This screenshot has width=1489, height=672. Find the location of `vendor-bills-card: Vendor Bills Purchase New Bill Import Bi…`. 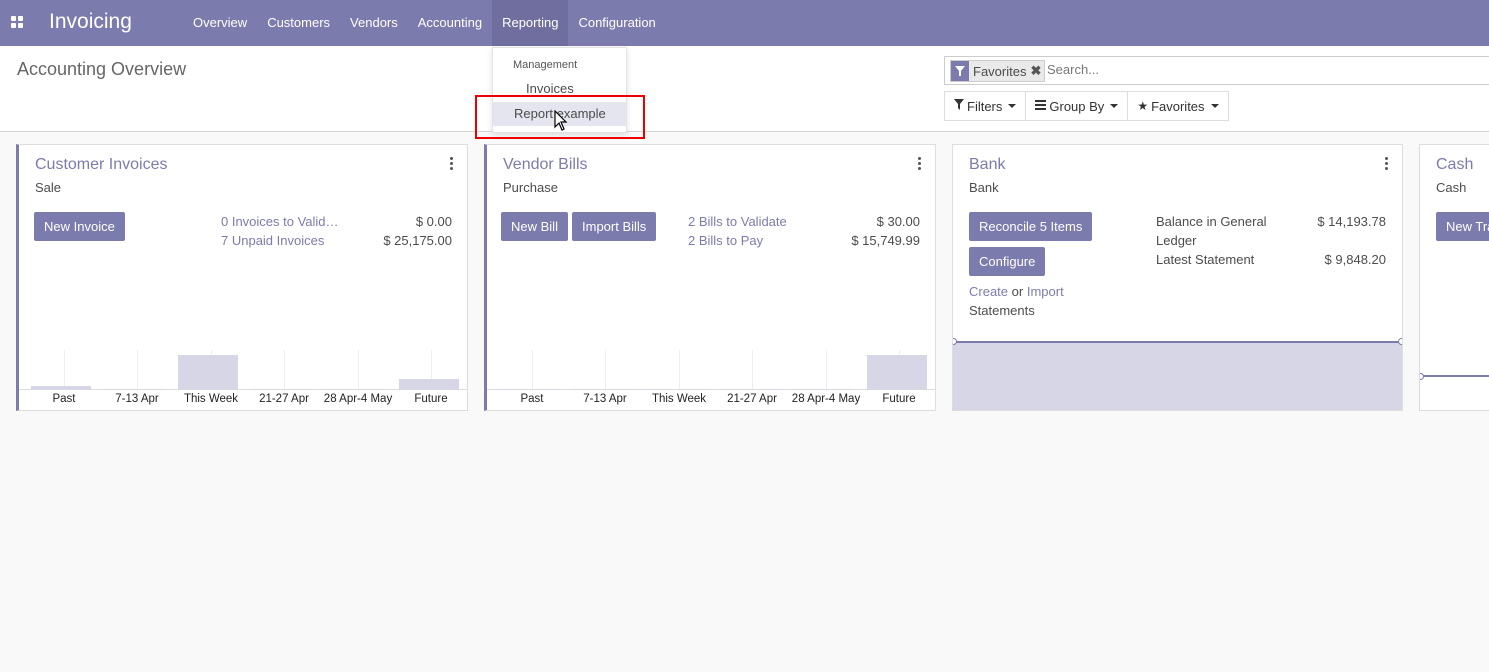

vendor-bills-card: Vendor Bills Purchase New Bill Import Bi… is located at coordinates (710, 277).